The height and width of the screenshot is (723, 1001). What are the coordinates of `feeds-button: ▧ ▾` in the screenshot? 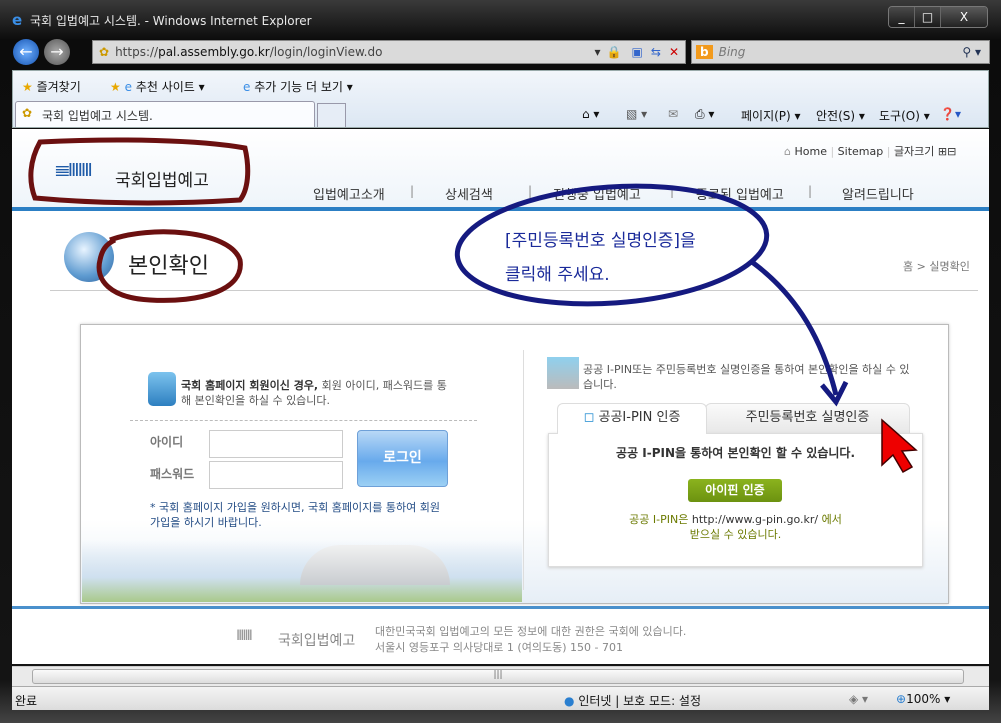 It's located at (636, 114).